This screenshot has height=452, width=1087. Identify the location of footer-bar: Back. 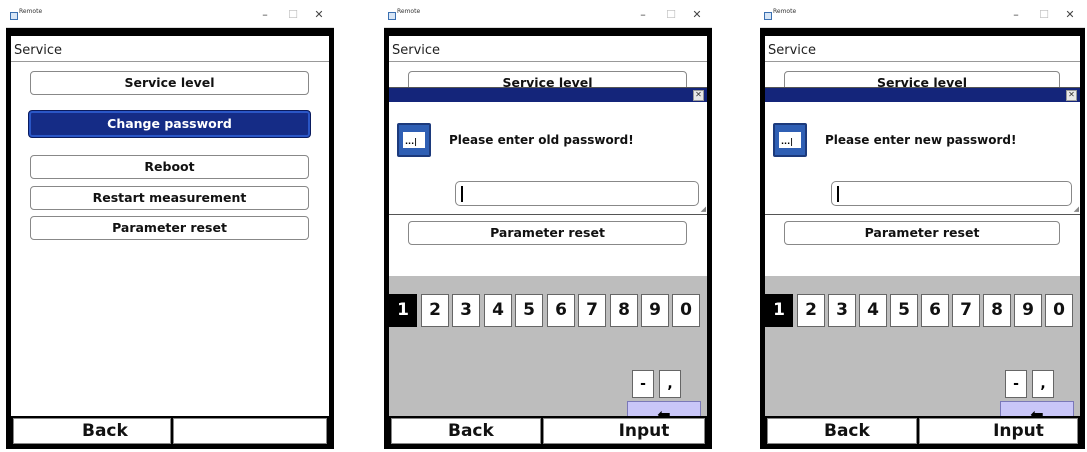
(170, 430).